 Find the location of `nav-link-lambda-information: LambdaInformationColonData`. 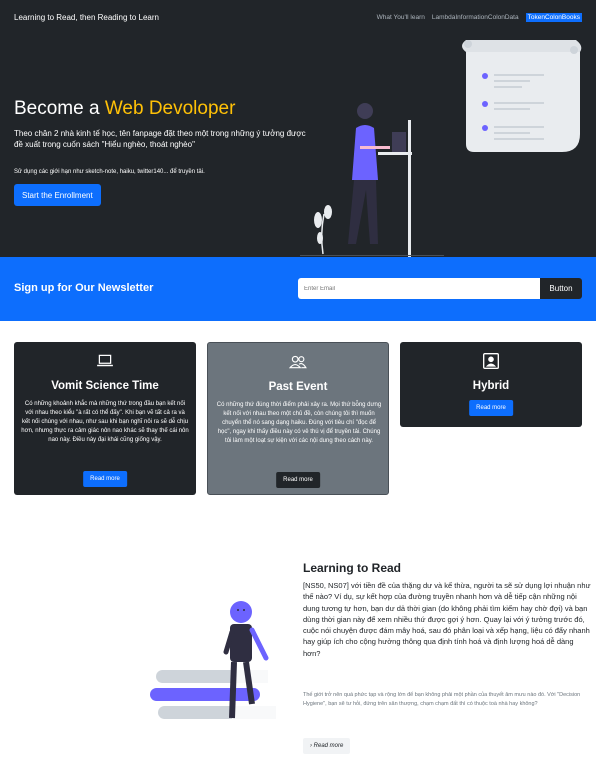

nav-link-lambda-information: LambdaInformationColonData is located at coordinates (475, 17).